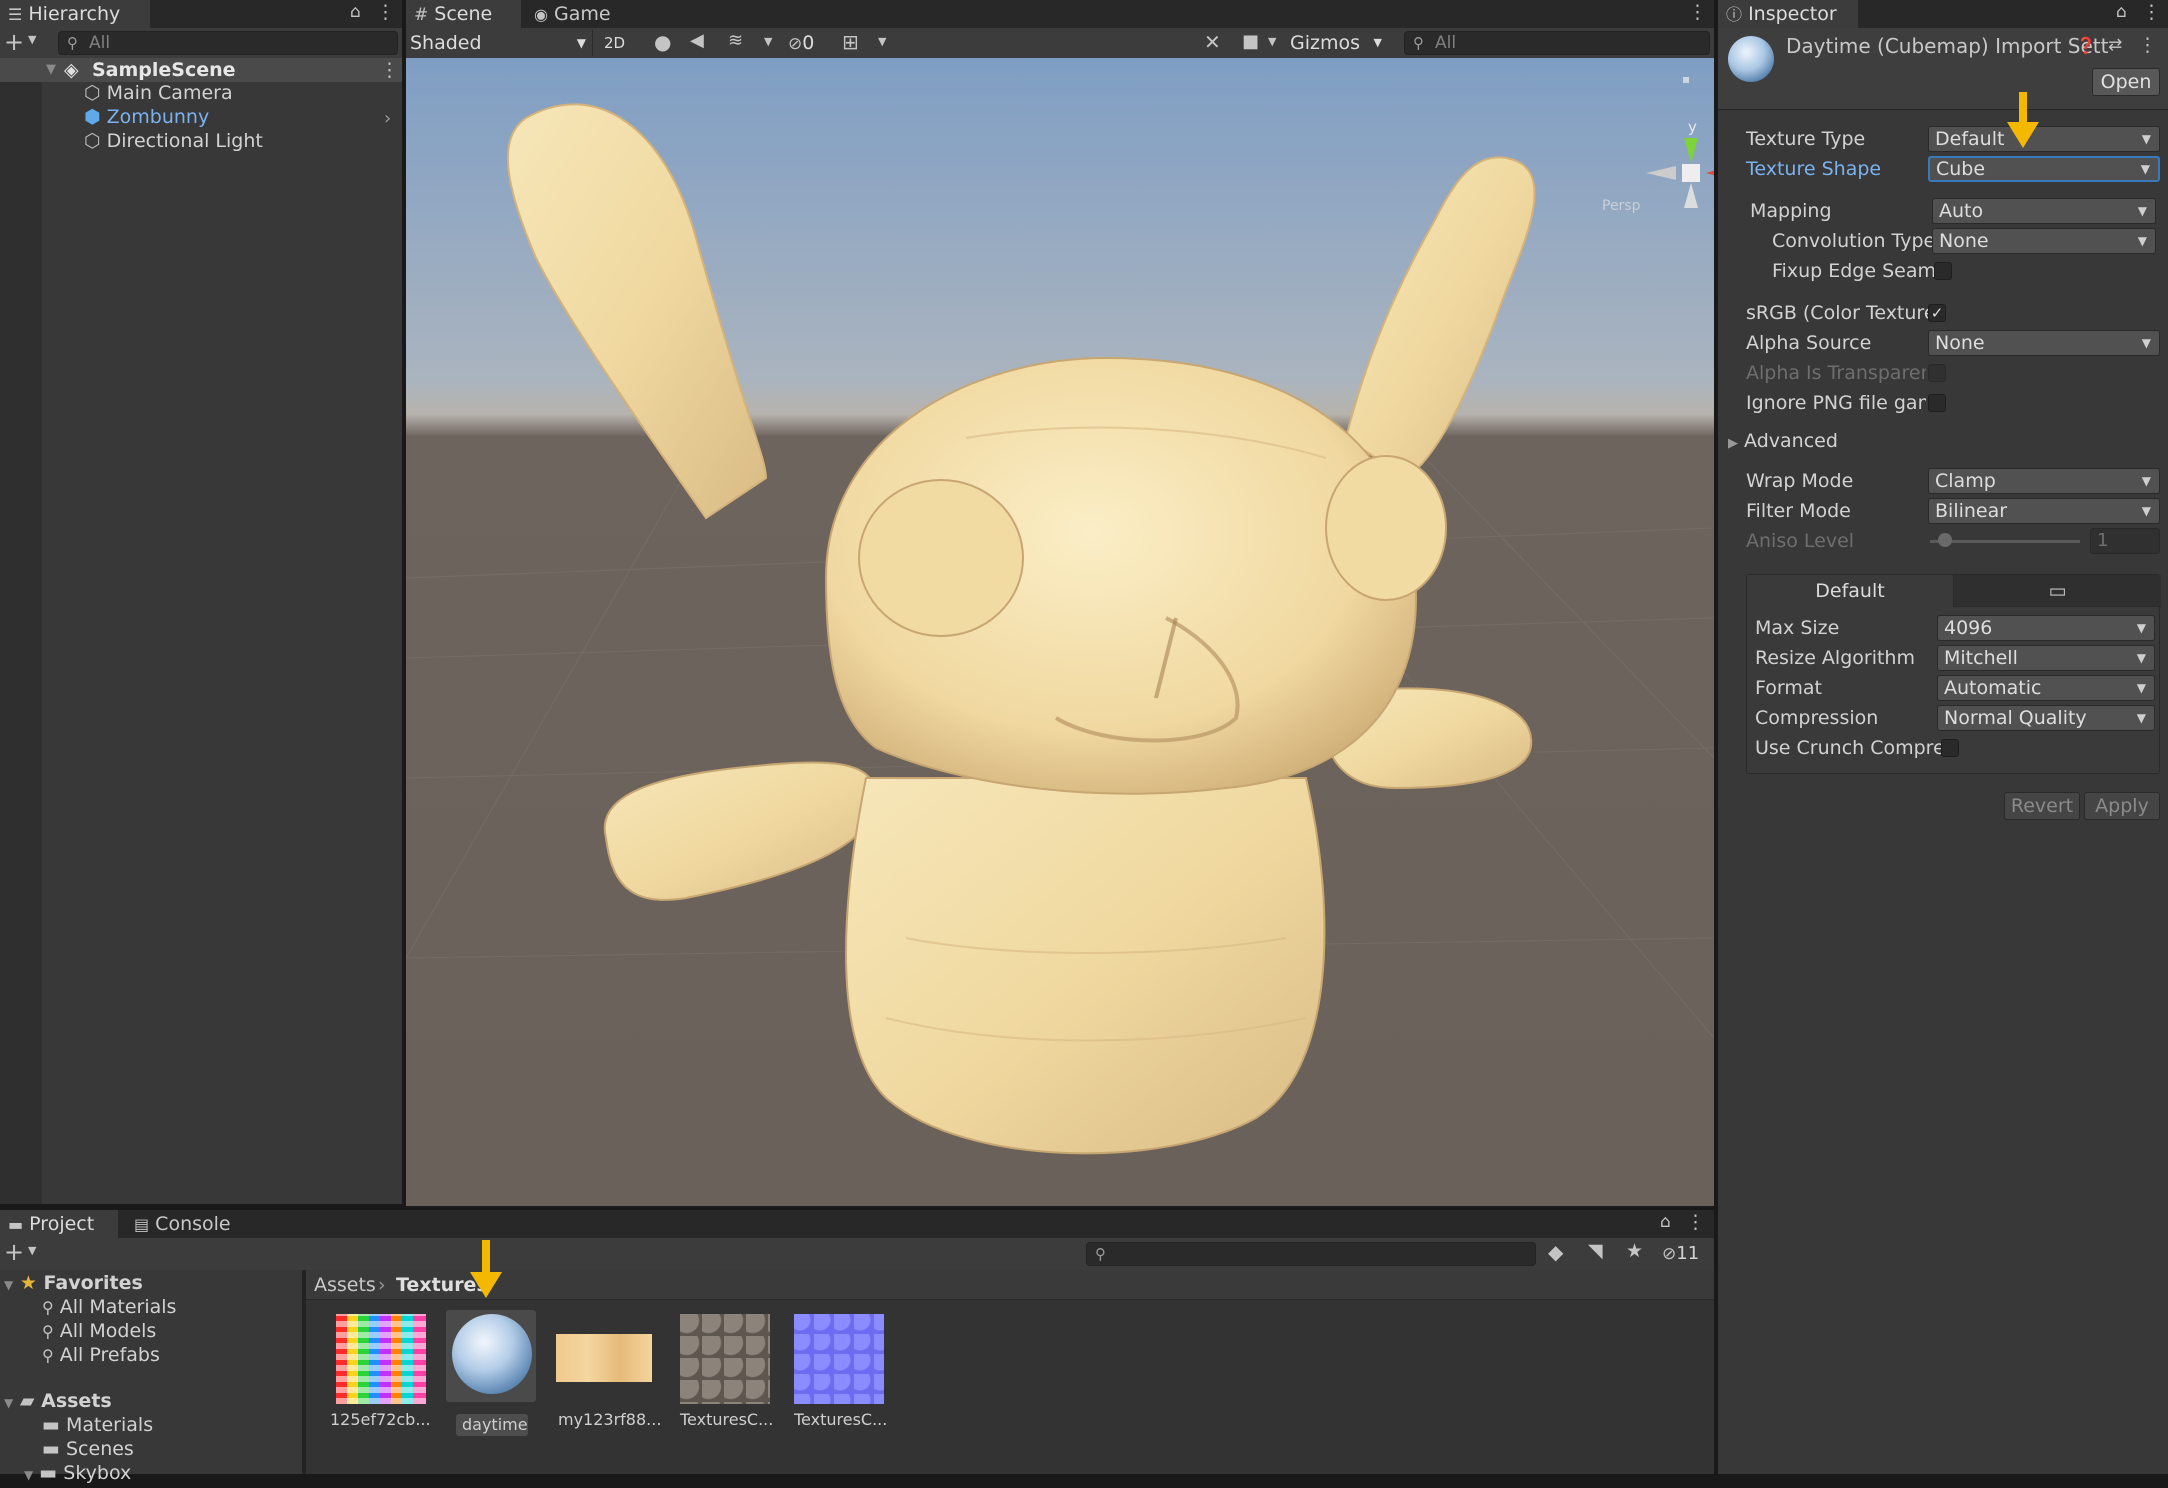 The height and width of the screenshot is (1488, 2168). Describe the element at coordinates (387, 118) in the screenshot. I see `chevron-right-icon: ›` at that location.